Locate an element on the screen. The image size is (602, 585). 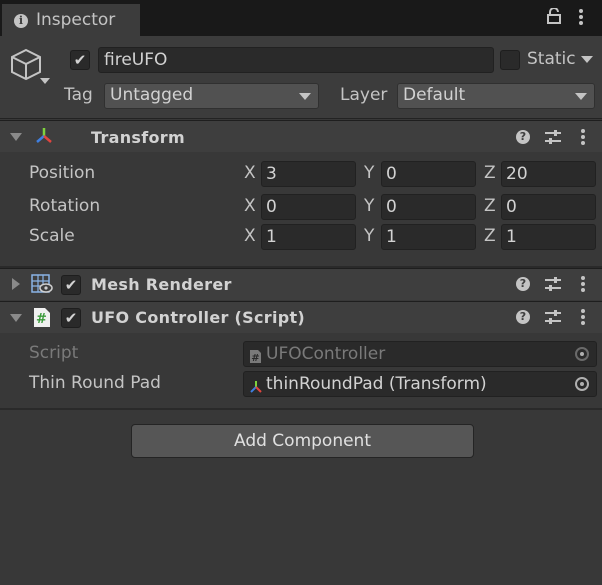
property-label: Position is located at coordinates (62, 173).